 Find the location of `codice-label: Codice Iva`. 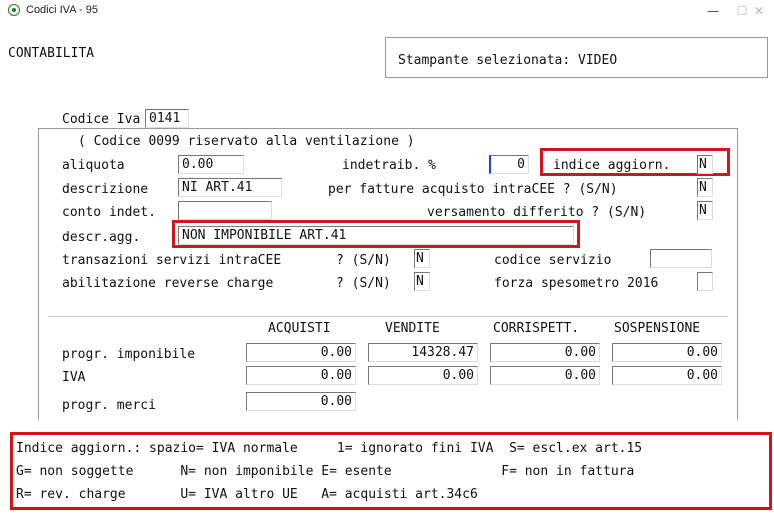

codice-label: Codice Iva is located at coordinates (101, 119).